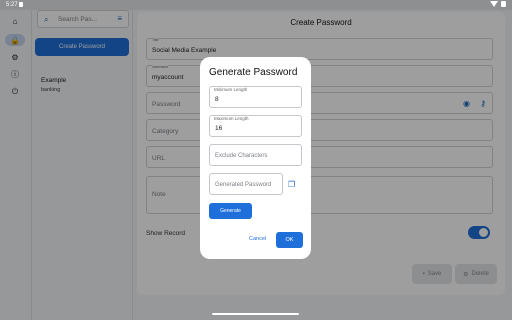 The image size is (512, 320). I want to click on status-time: 5:27, so click(12, 4).